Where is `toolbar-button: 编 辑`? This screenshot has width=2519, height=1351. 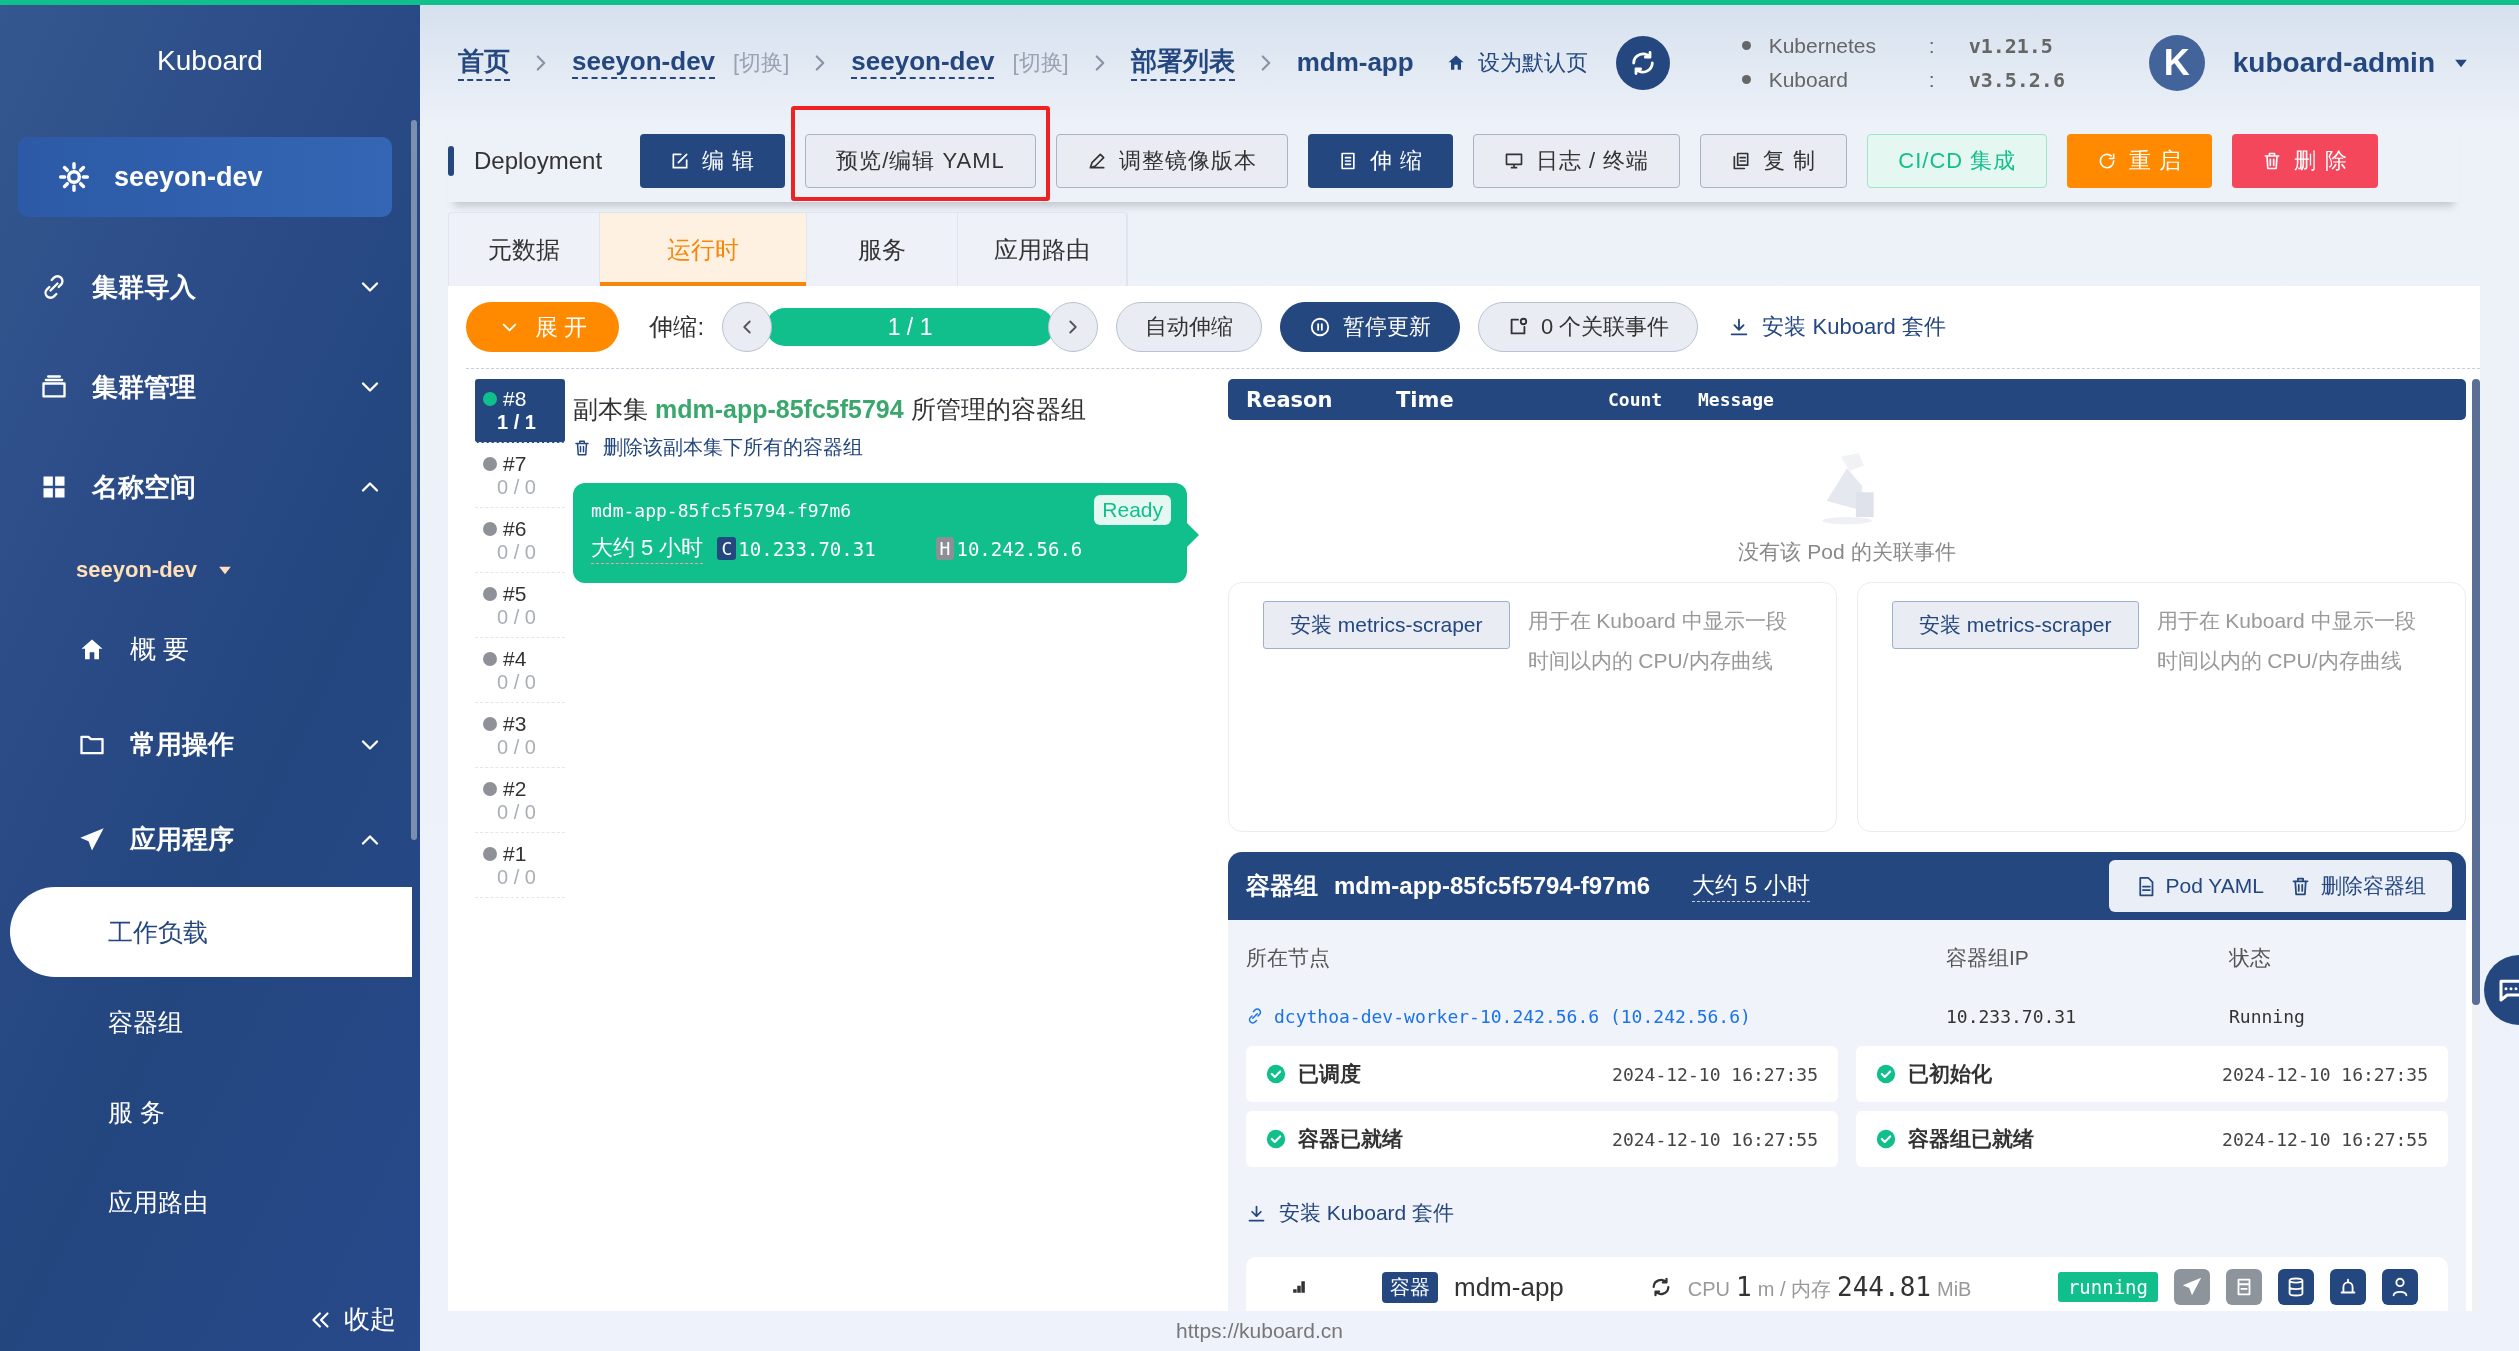
toolbar-button: 编 辑 is located at coordinates (713, 161).